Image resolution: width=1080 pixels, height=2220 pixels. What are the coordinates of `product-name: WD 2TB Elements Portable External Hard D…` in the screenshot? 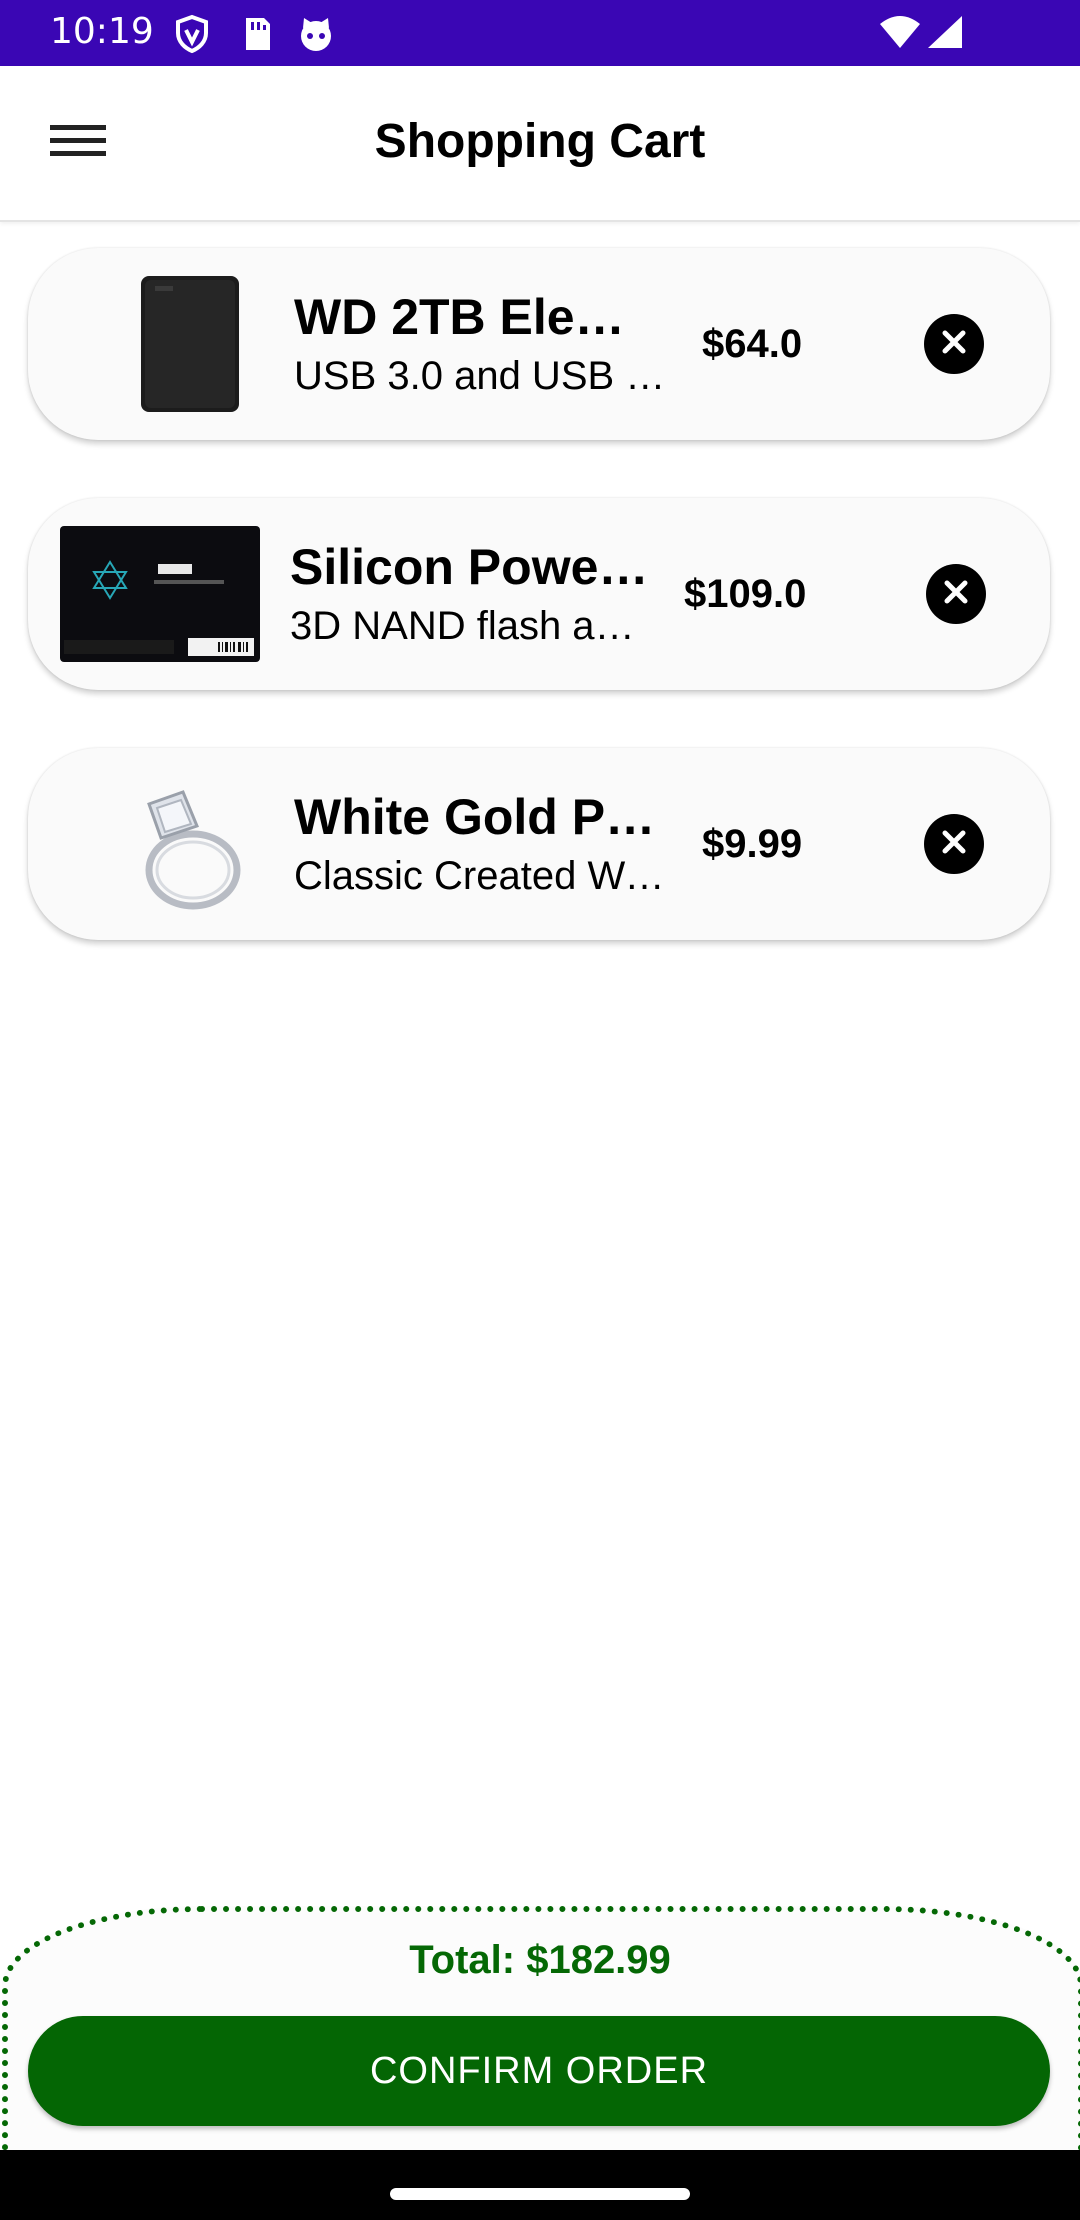 It's located at (479, 317).